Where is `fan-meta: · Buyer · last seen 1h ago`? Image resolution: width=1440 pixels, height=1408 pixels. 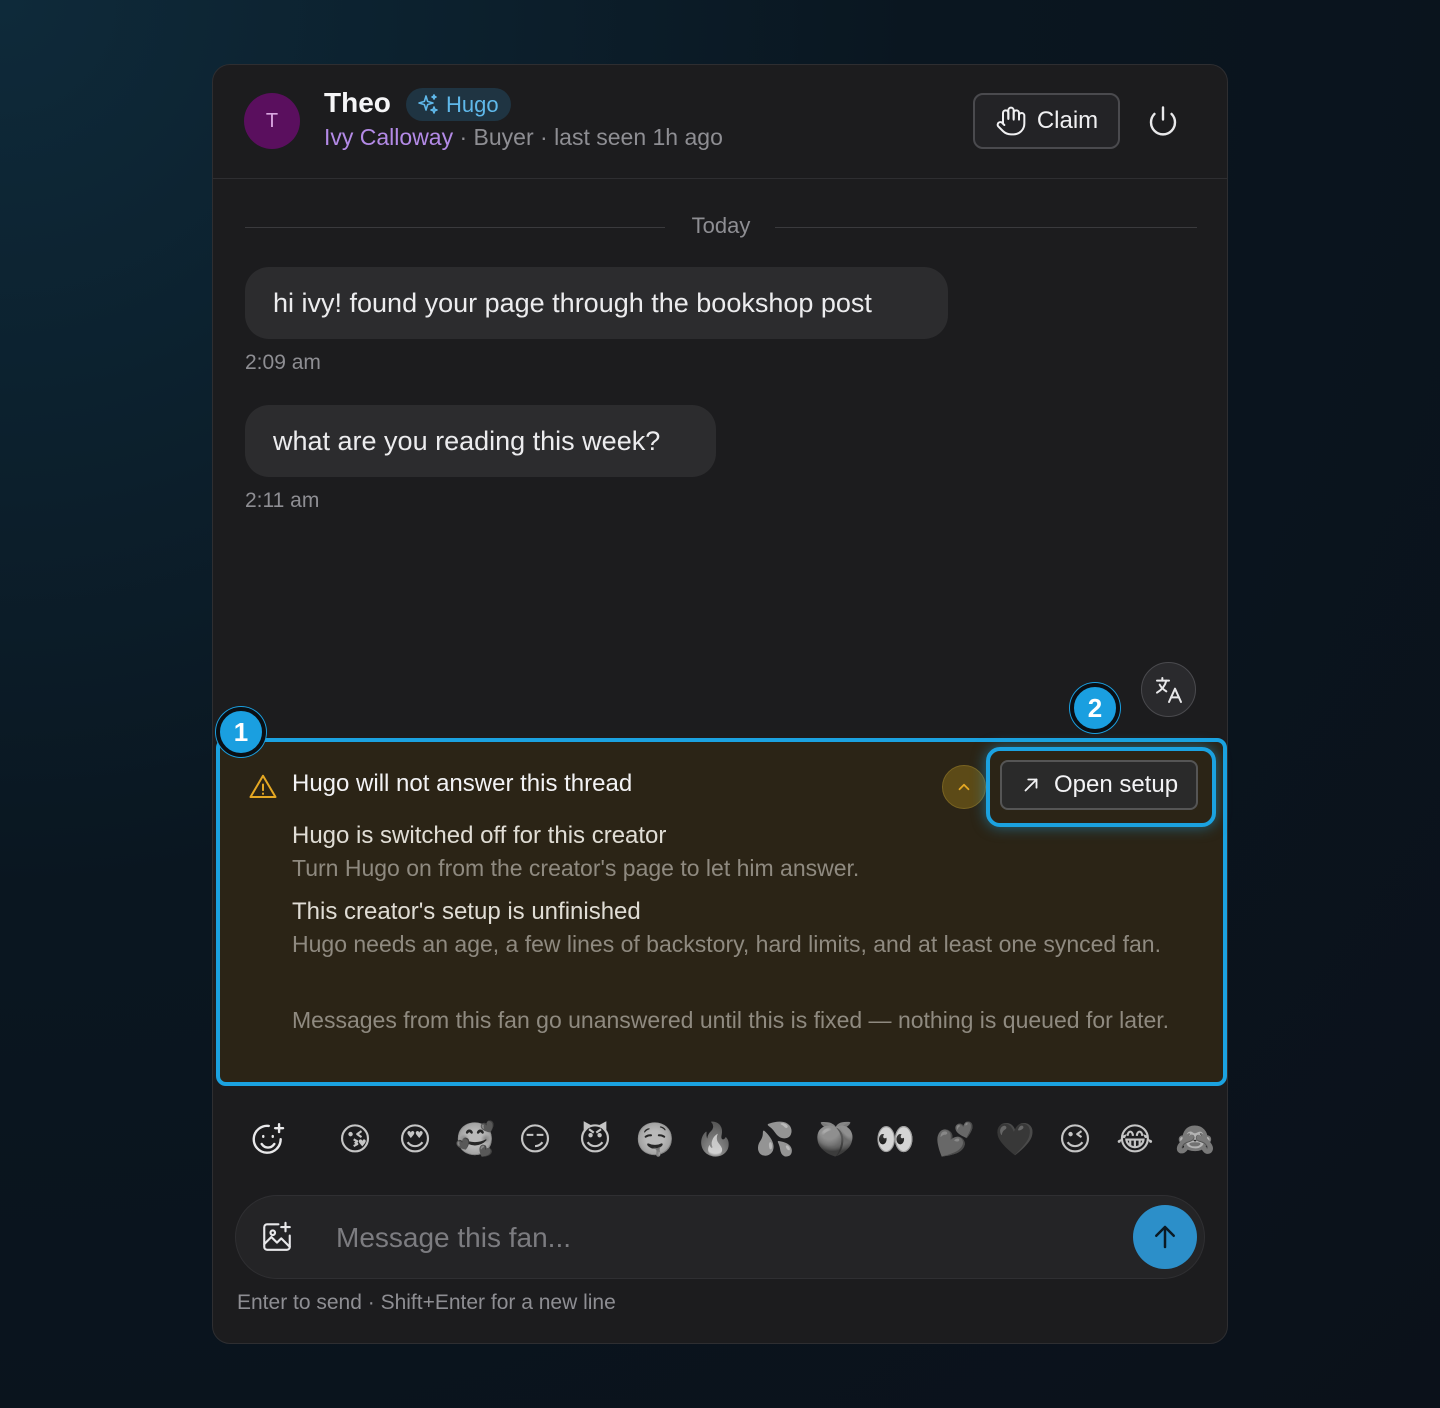 fan-meta: · Buyer · last seen 1h ago is located at coordinates (588, 137).